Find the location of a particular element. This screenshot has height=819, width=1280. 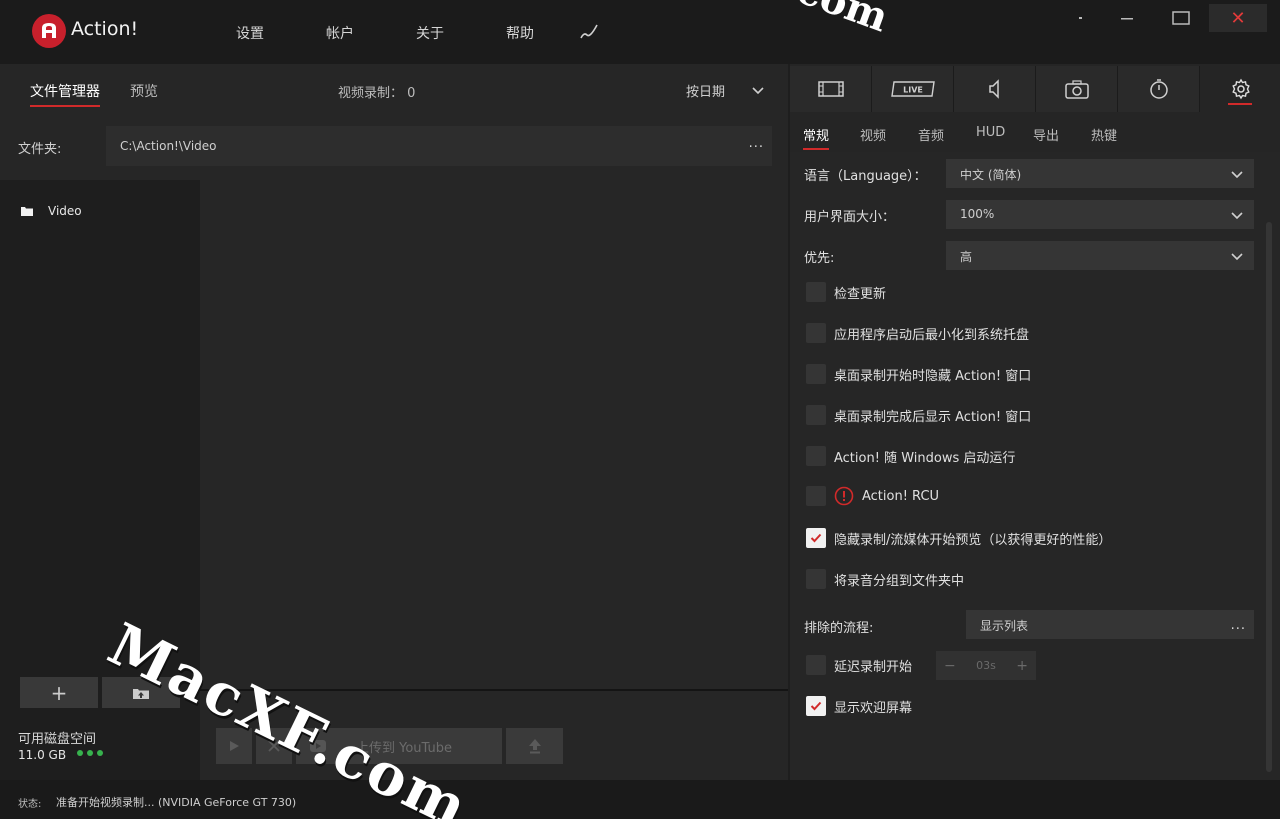

start-with-windows-checkbox is located at coordinates (816, 456).